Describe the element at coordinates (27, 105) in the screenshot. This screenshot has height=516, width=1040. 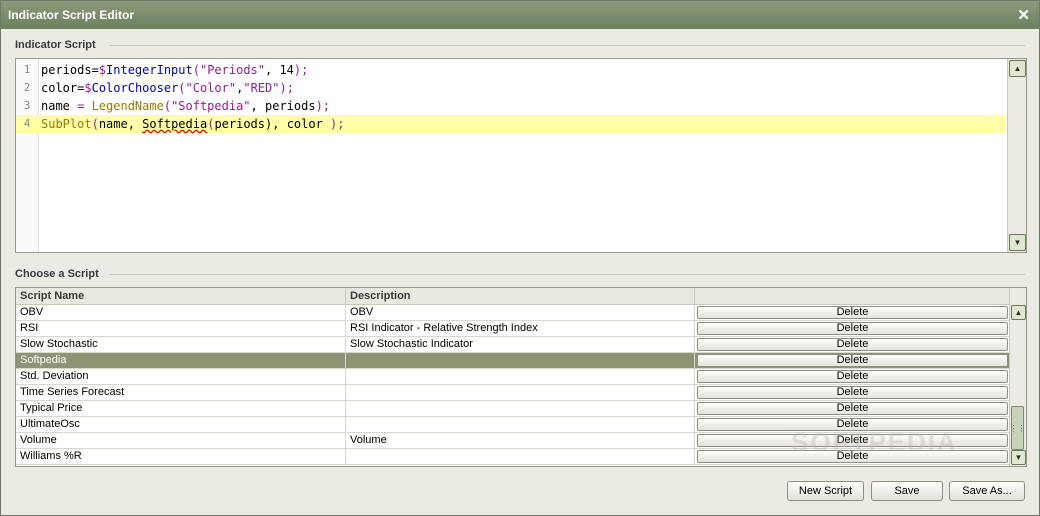
I see `line-number: 3` at that location.